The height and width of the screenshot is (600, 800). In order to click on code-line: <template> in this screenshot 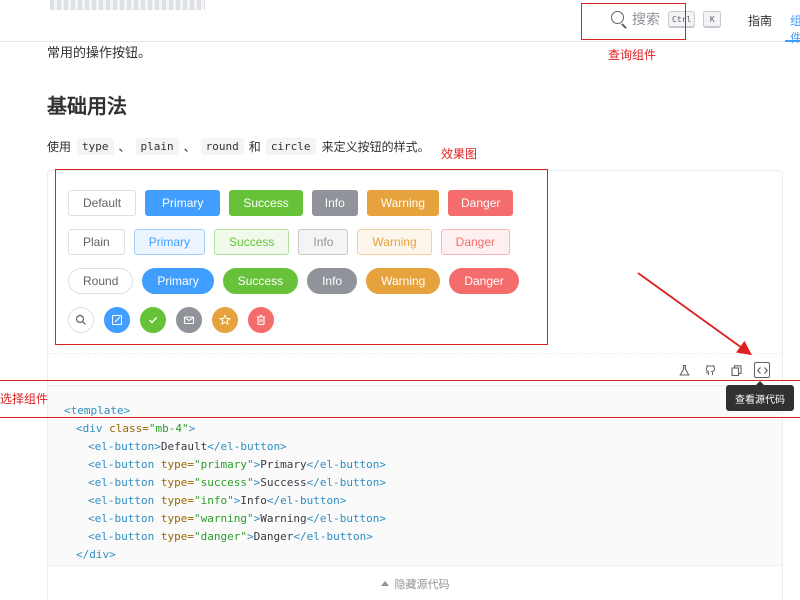, I will do `click(97, 411)`.